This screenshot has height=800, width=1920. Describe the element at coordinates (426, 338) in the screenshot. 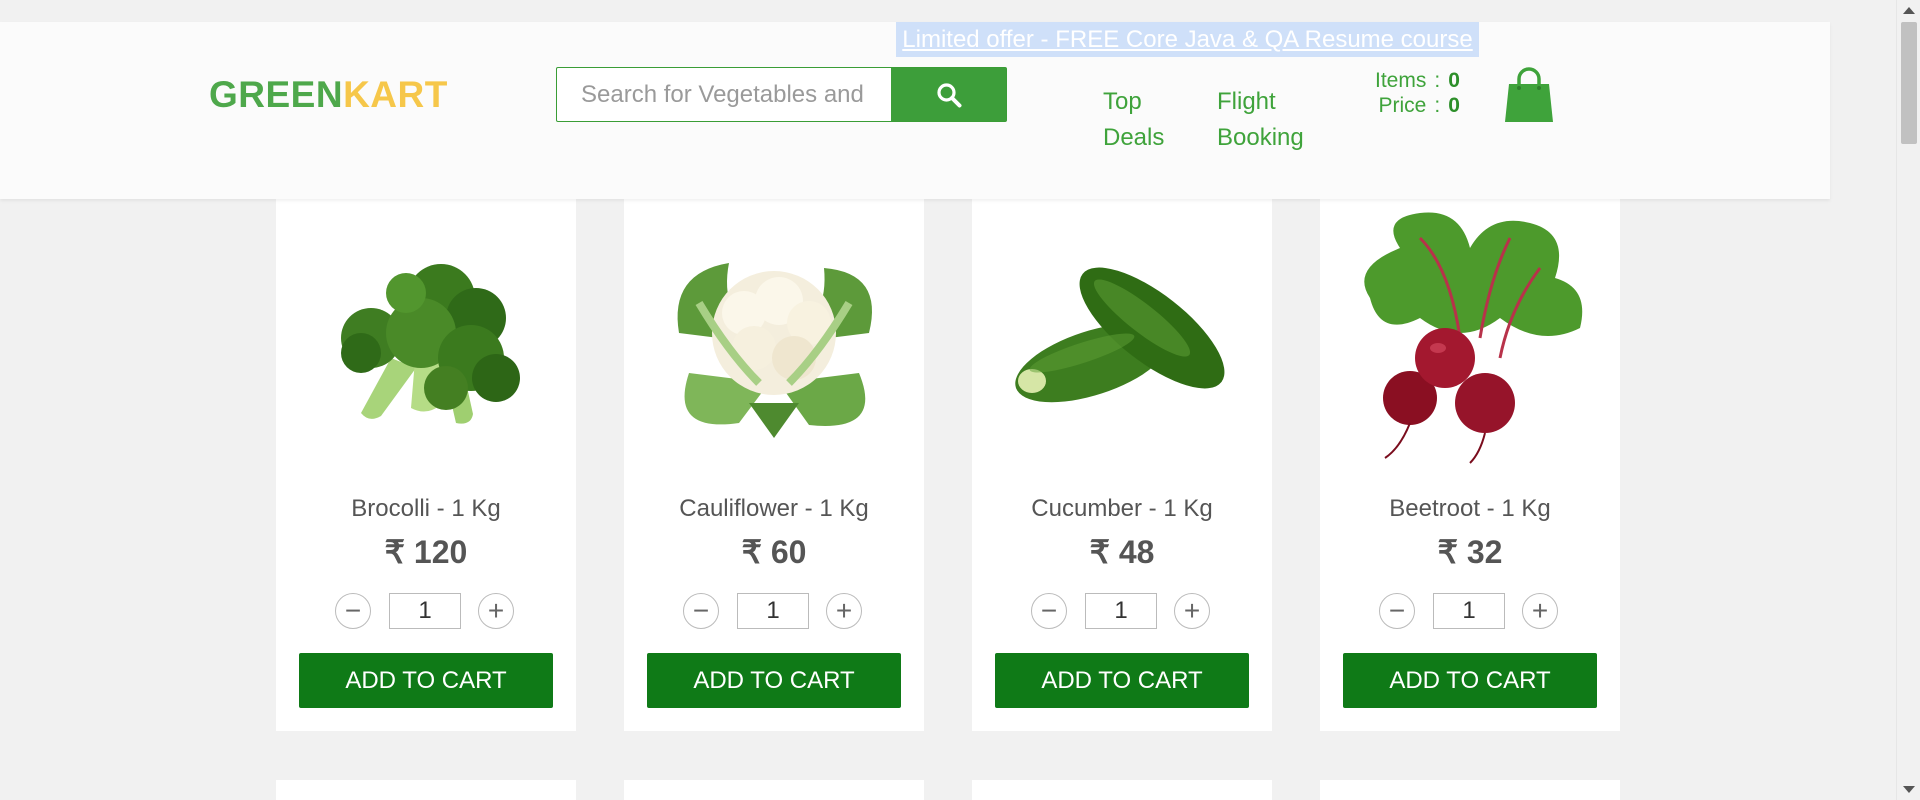

I see `product-image-broccoli` at that location.